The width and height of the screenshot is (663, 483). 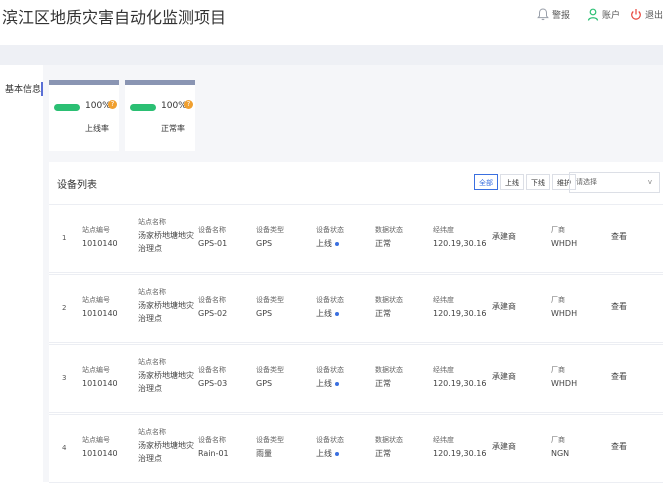 I want to click on vendor-value: NGN, so click(x=560, y=453).